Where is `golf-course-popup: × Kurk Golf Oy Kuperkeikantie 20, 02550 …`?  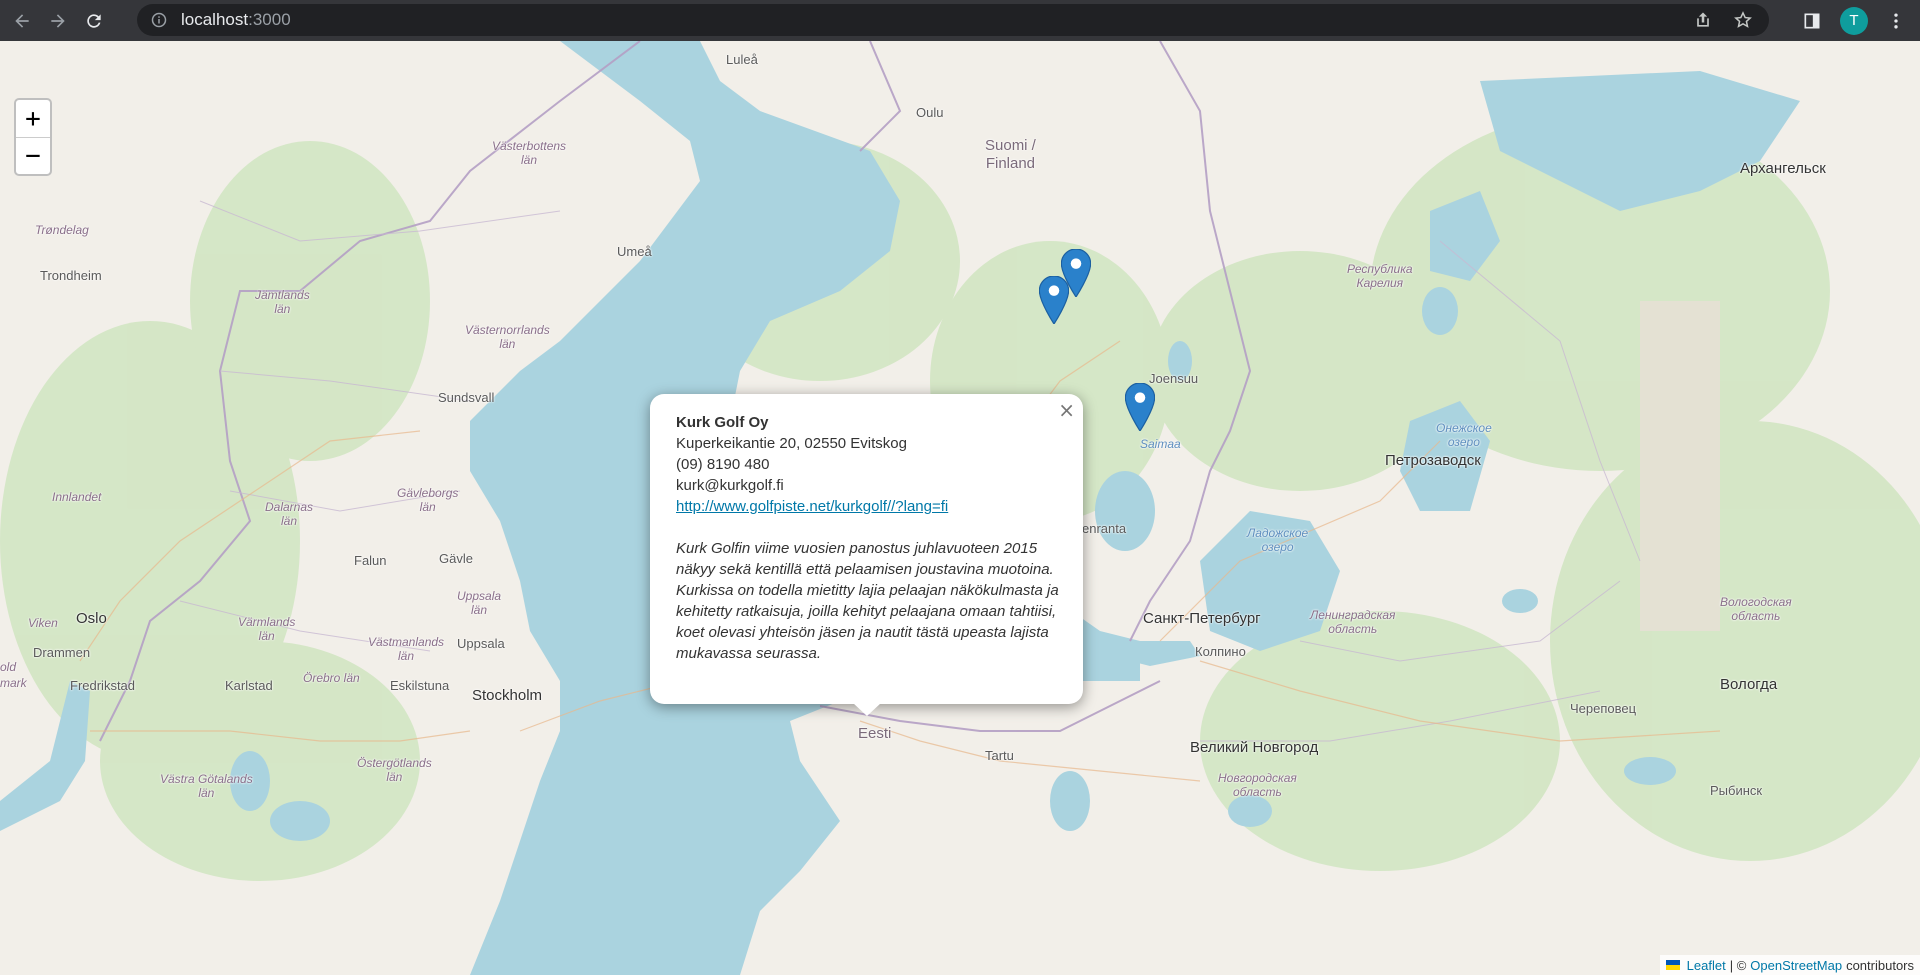 golf-course-popup: × Kurk Golf Oy Kuperkeikantie 20, 02550 … is located at coordinates (866, 555).